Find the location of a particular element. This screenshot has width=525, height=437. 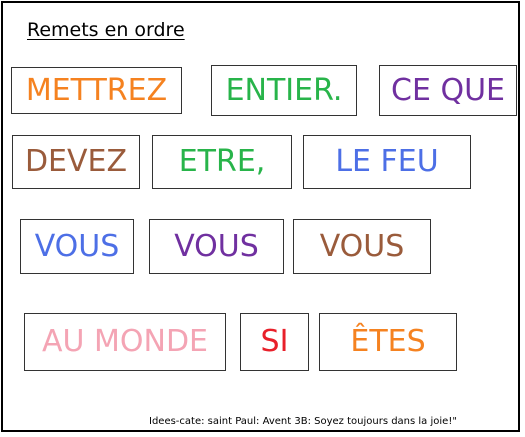

word-card-label: CE QUE is located at coordinates (448, 90).